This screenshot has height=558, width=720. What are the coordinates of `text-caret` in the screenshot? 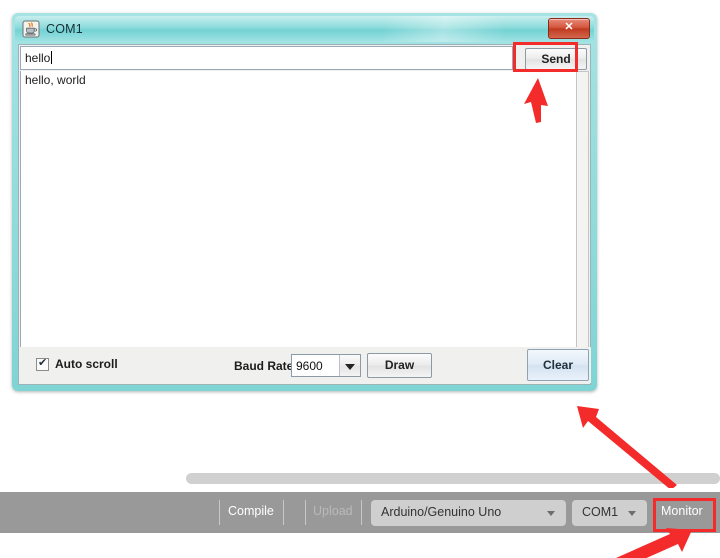 It's located at (52, 57).